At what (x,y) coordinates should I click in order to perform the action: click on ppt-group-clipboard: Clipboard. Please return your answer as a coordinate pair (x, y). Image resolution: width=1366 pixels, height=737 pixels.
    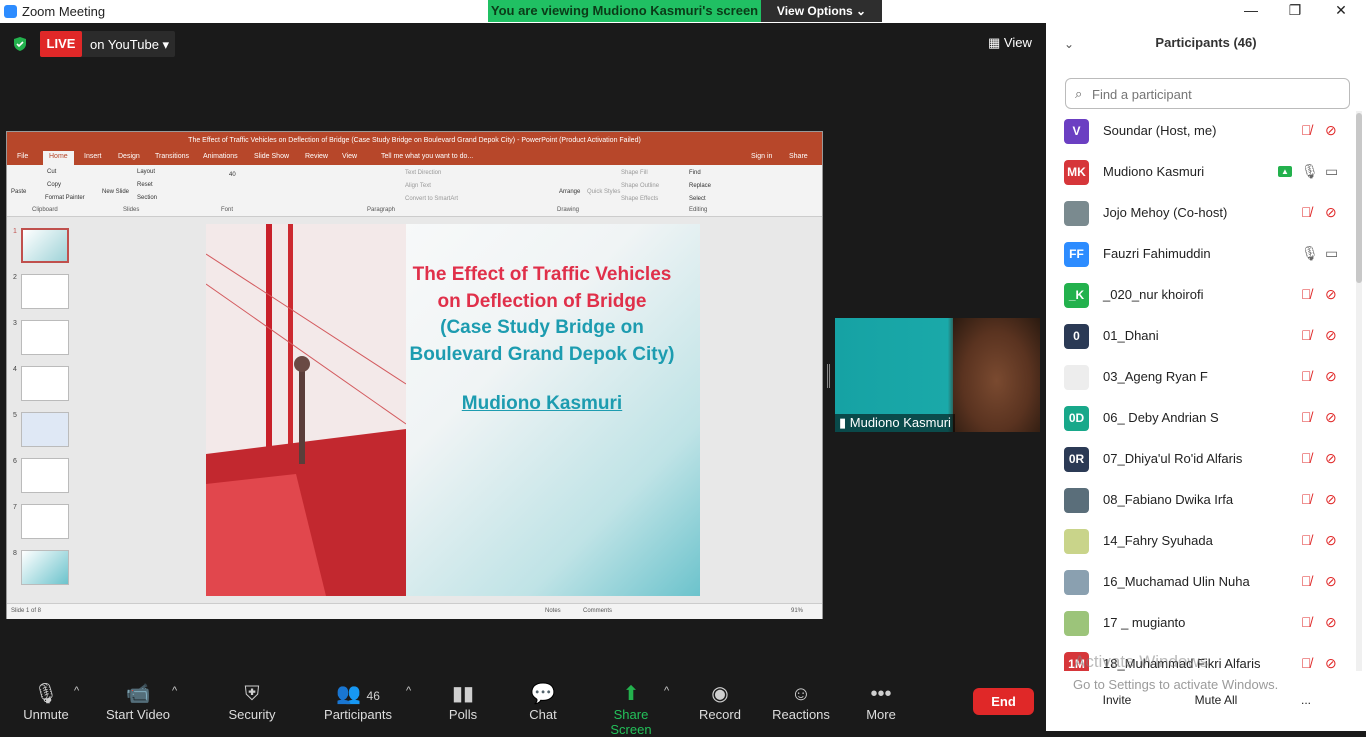
    Looking at the image, I should click on (45, 210).